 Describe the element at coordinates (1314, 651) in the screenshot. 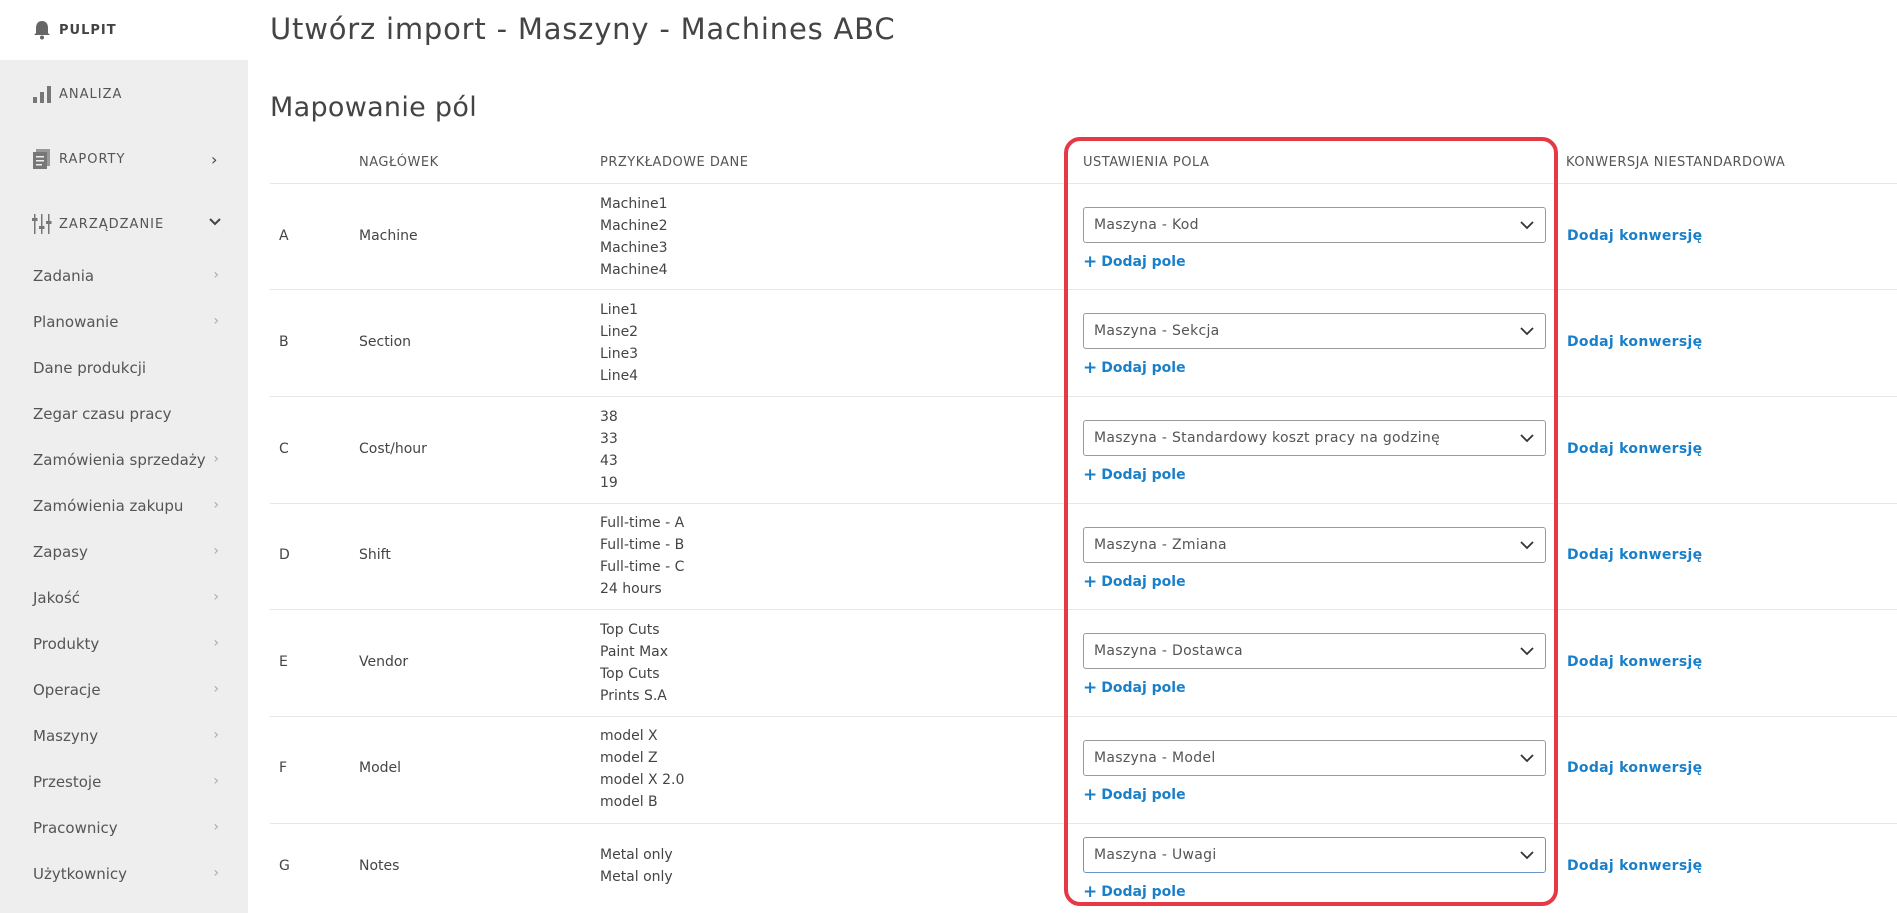

I see `field-select: Maszyna - Dostawca` at that location.